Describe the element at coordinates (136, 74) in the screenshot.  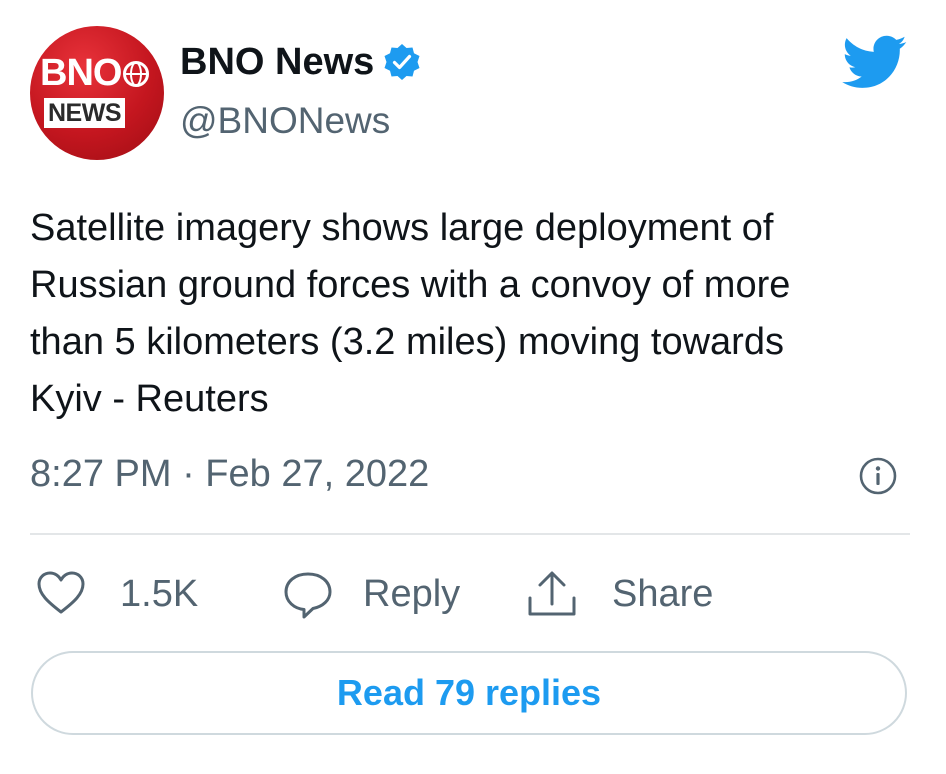
I see `globe-icon` at that location.